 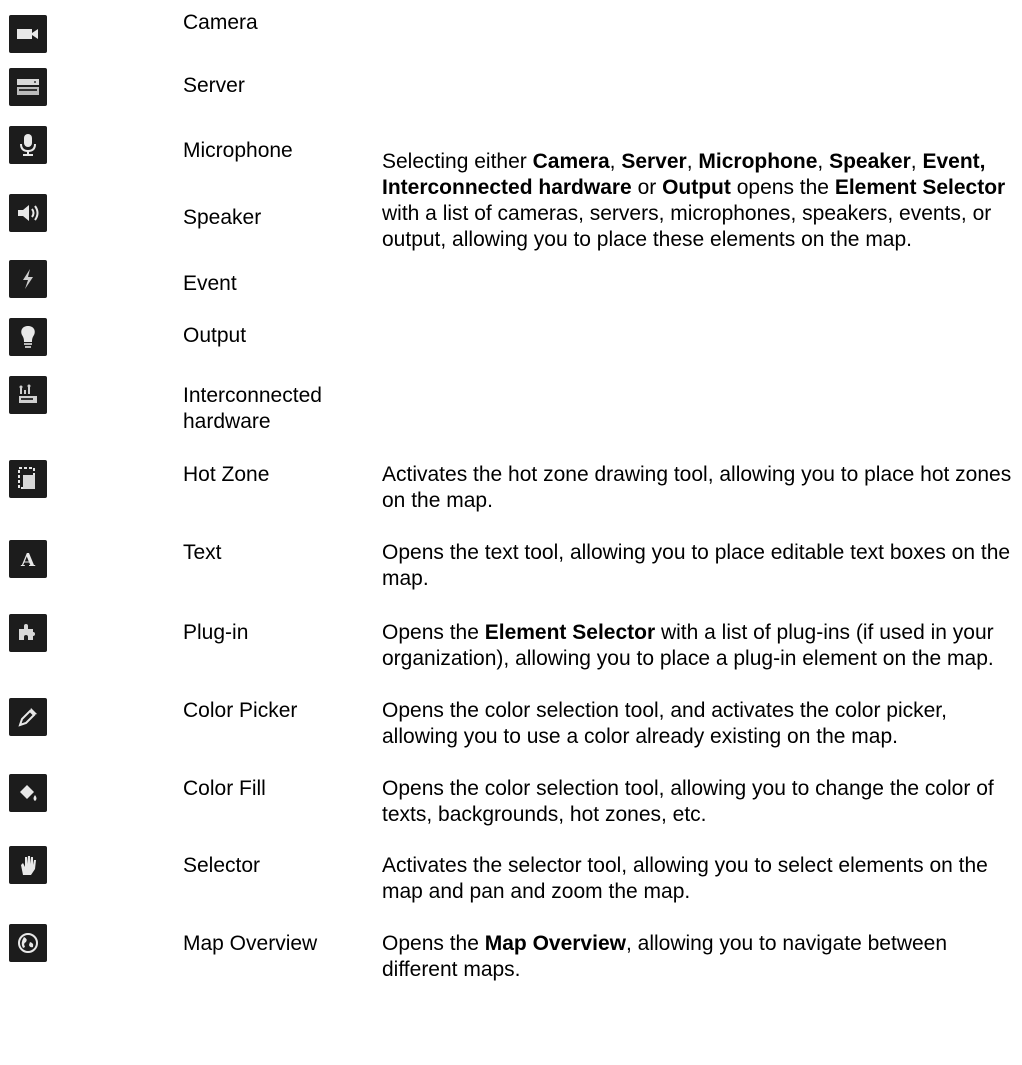 I want to click on label-camera: Camera, so click(x=220, y=22).